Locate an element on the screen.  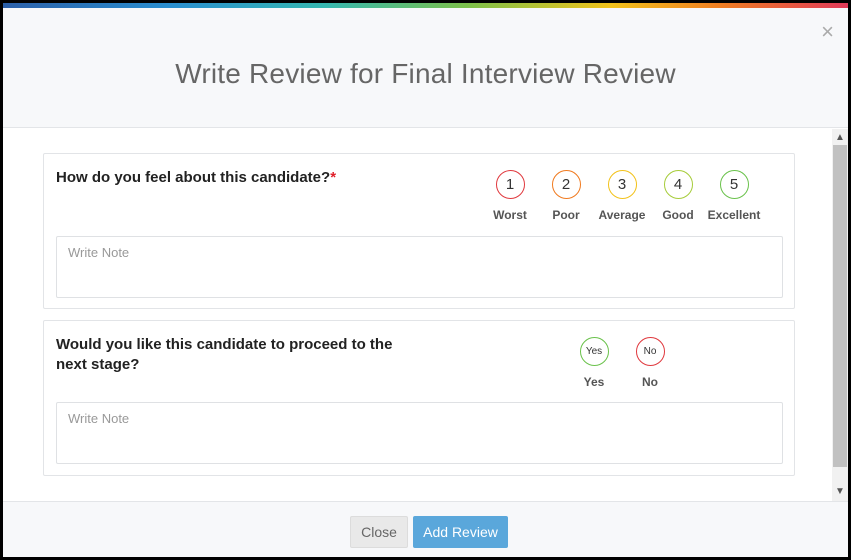
rating-option-2: 2 Poor is located at coordinates (566, 196).